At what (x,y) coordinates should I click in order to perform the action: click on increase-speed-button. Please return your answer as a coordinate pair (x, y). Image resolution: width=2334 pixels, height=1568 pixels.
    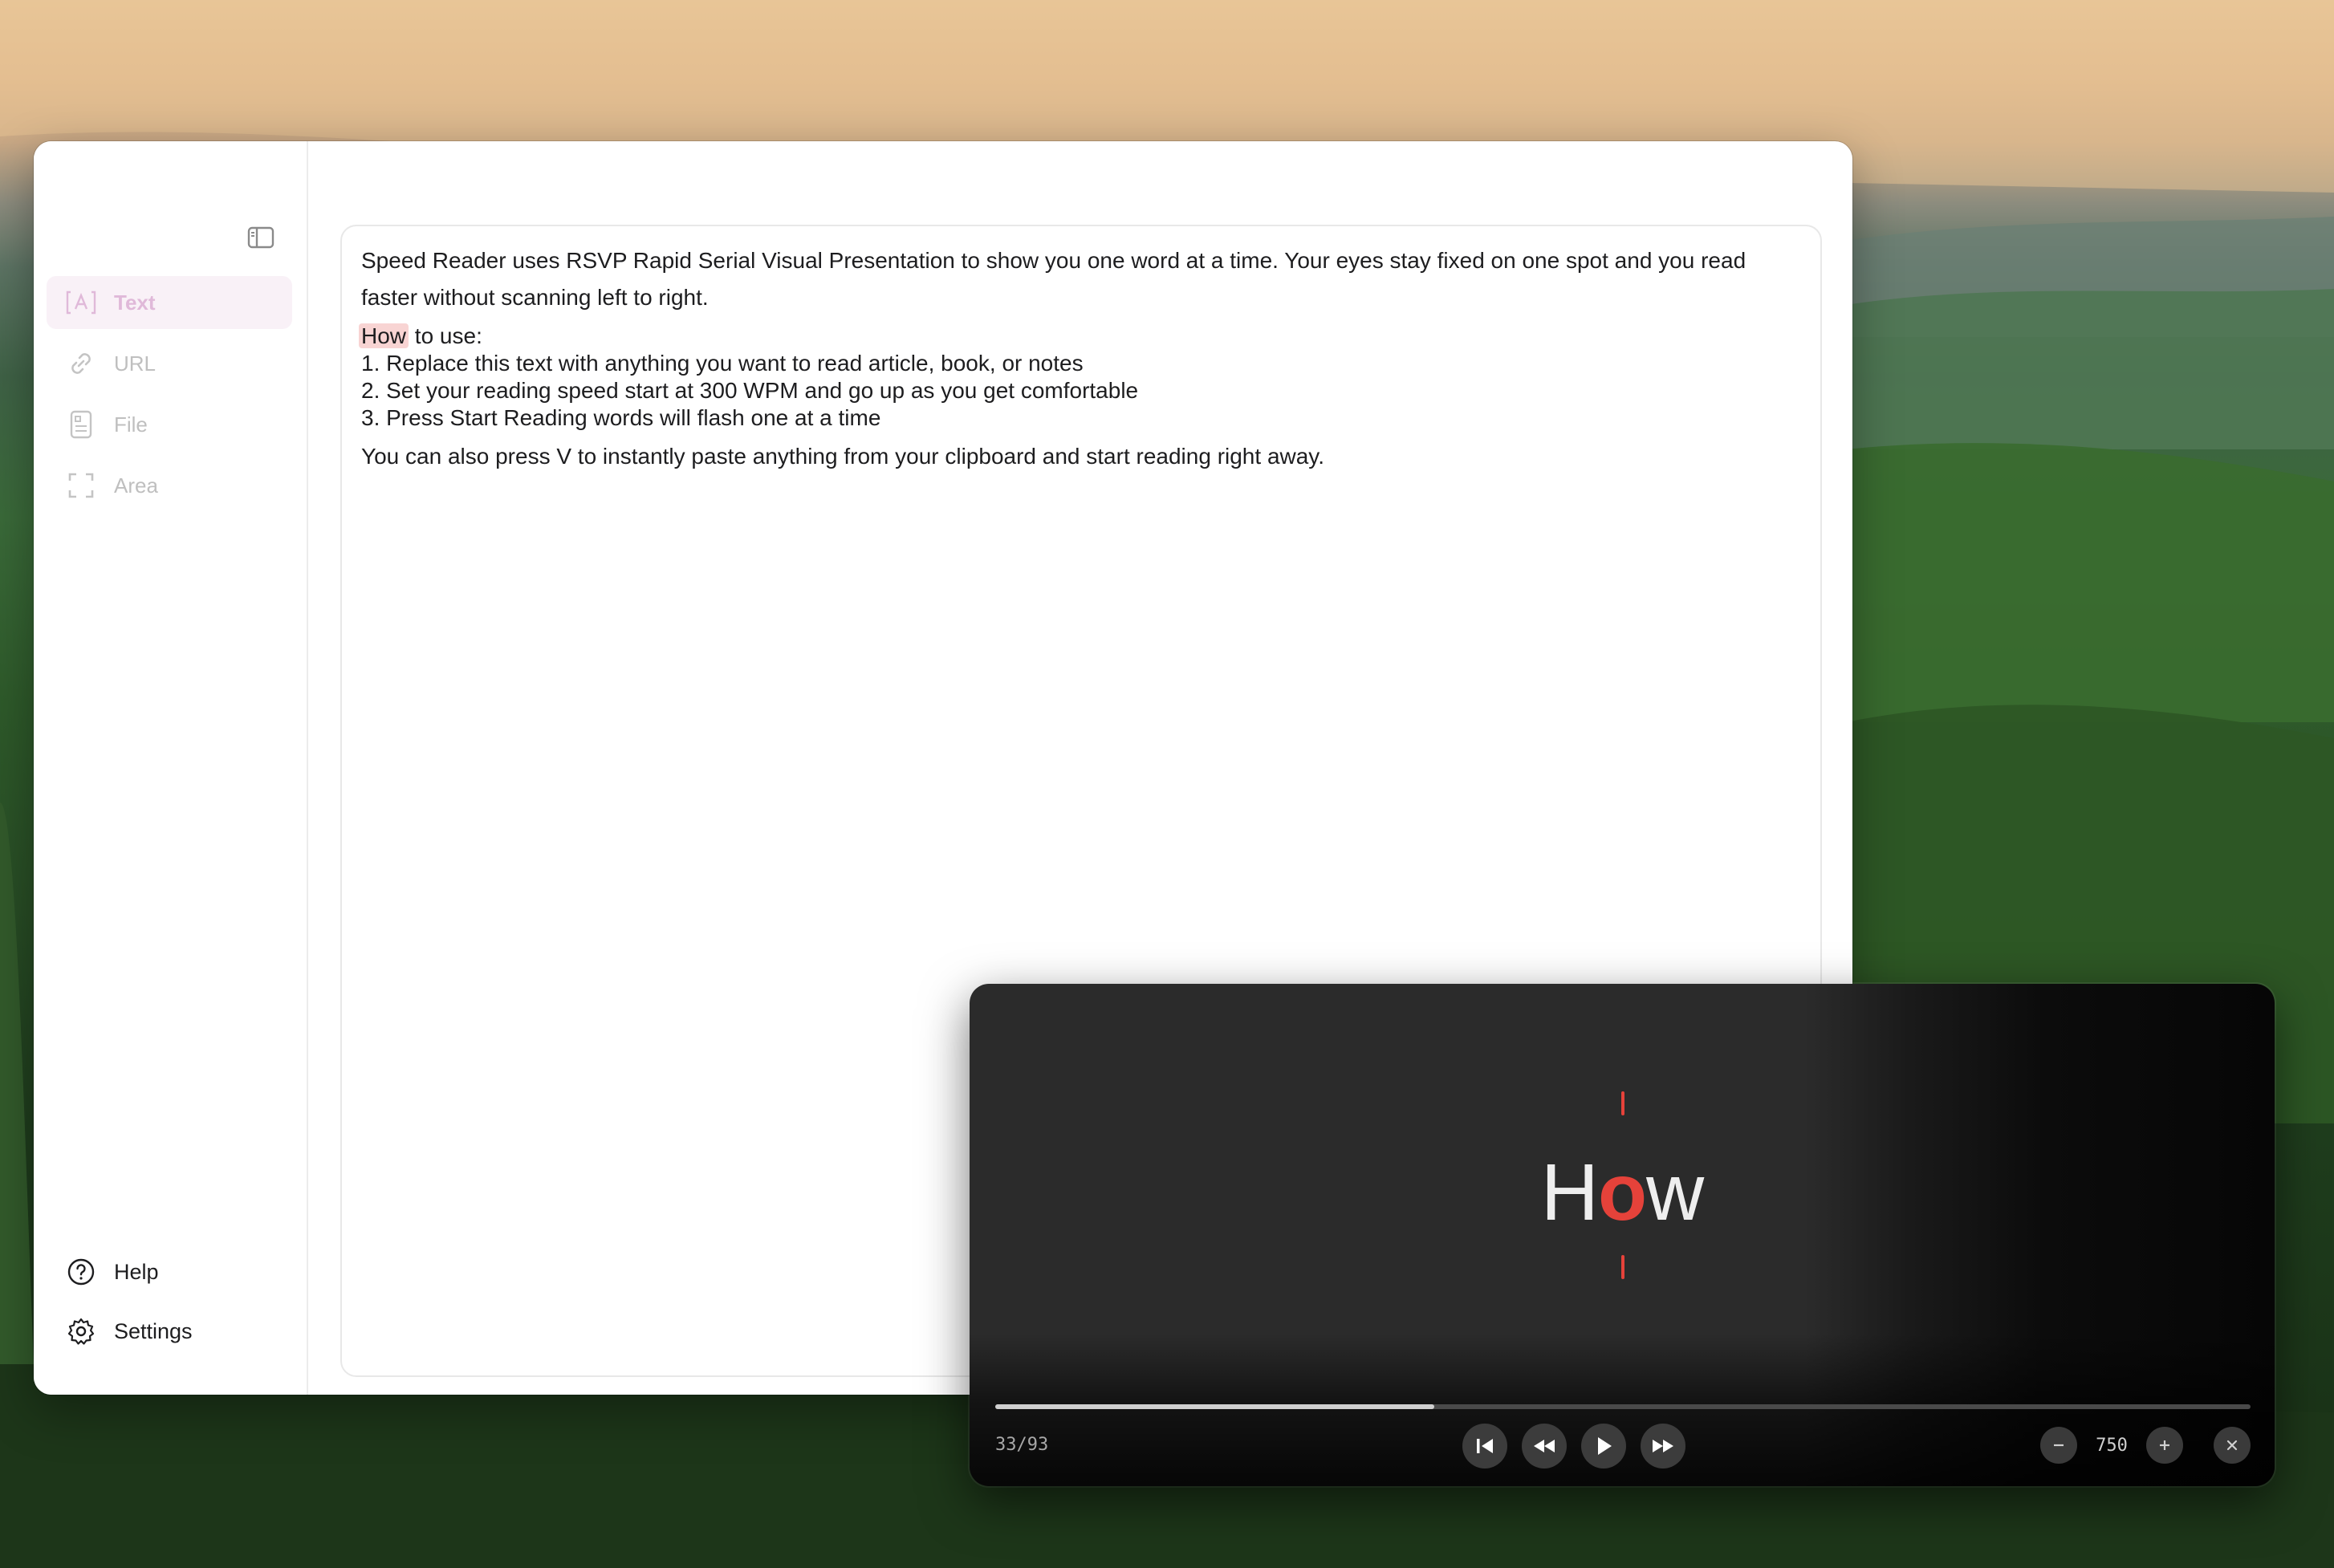
    Looking at the image, I should click on (2164, 1445).